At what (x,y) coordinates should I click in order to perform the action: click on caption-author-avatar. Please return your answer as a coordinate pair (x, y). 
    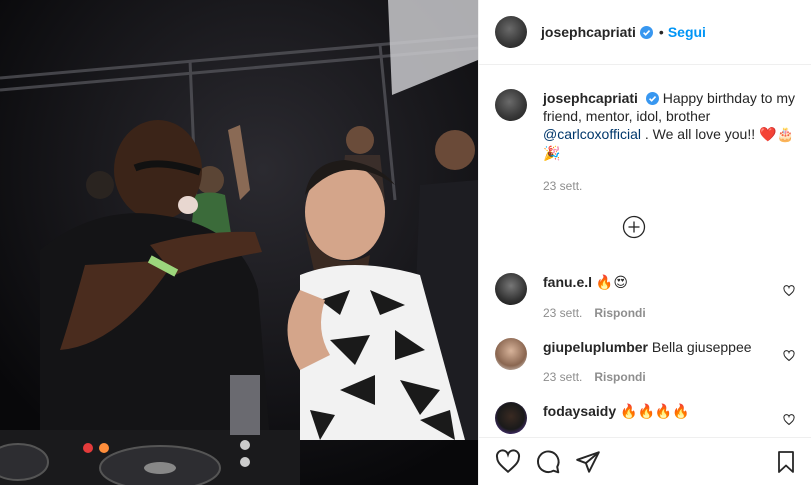
    Looking at the image, I should click on (511, 105).